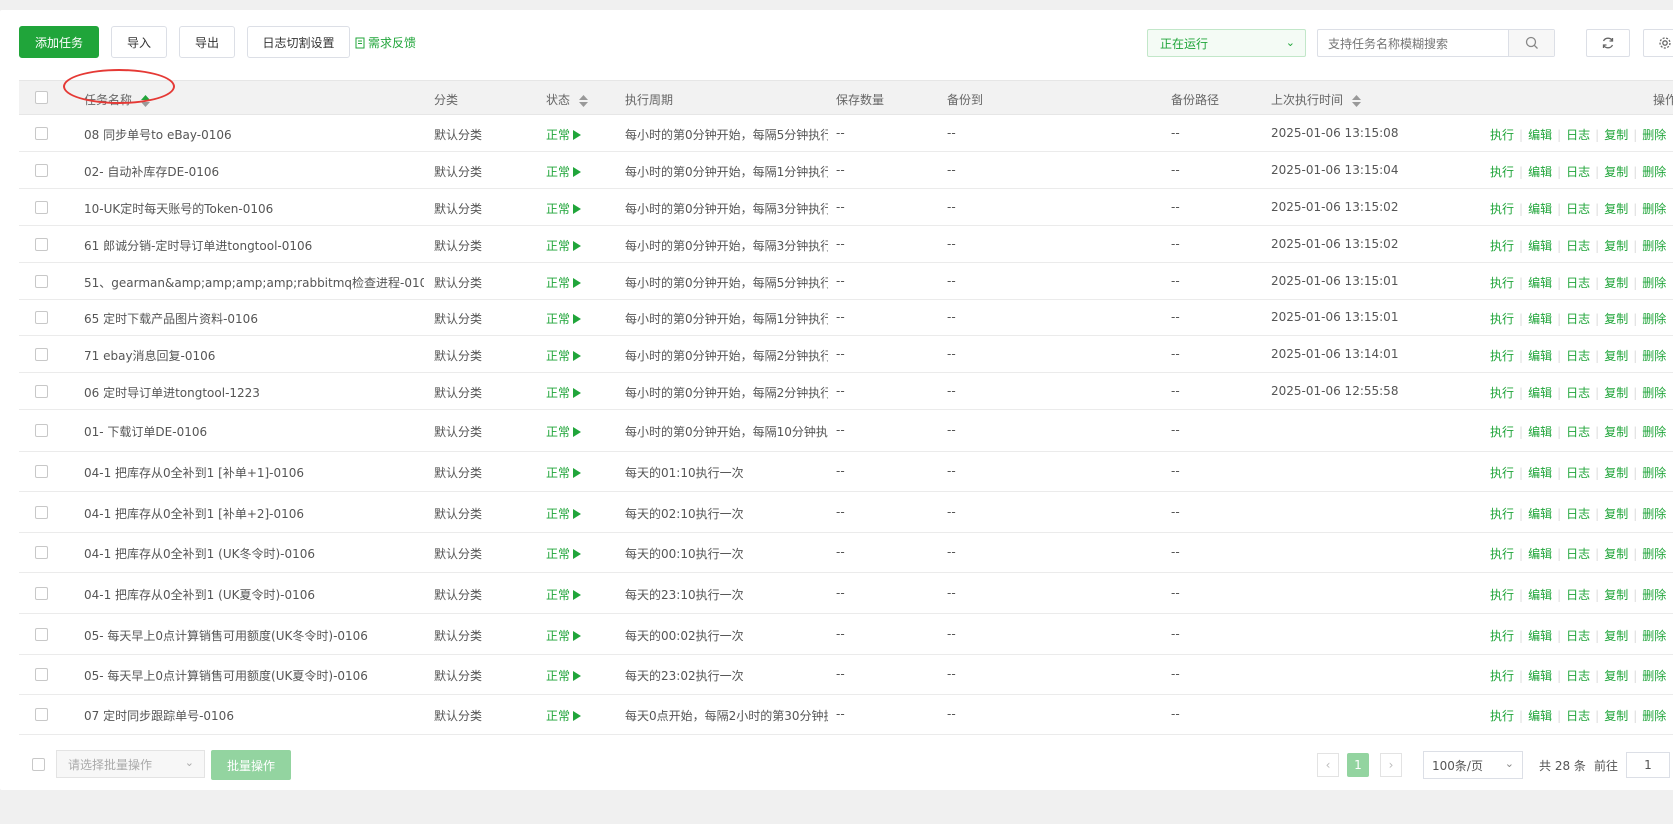 This screenshot has width=1673, height=824. What do you see at coordinates (251, 765) in the screenshot?
I see `batch-action-button: 批量操作` at bounding box center [251, 765].